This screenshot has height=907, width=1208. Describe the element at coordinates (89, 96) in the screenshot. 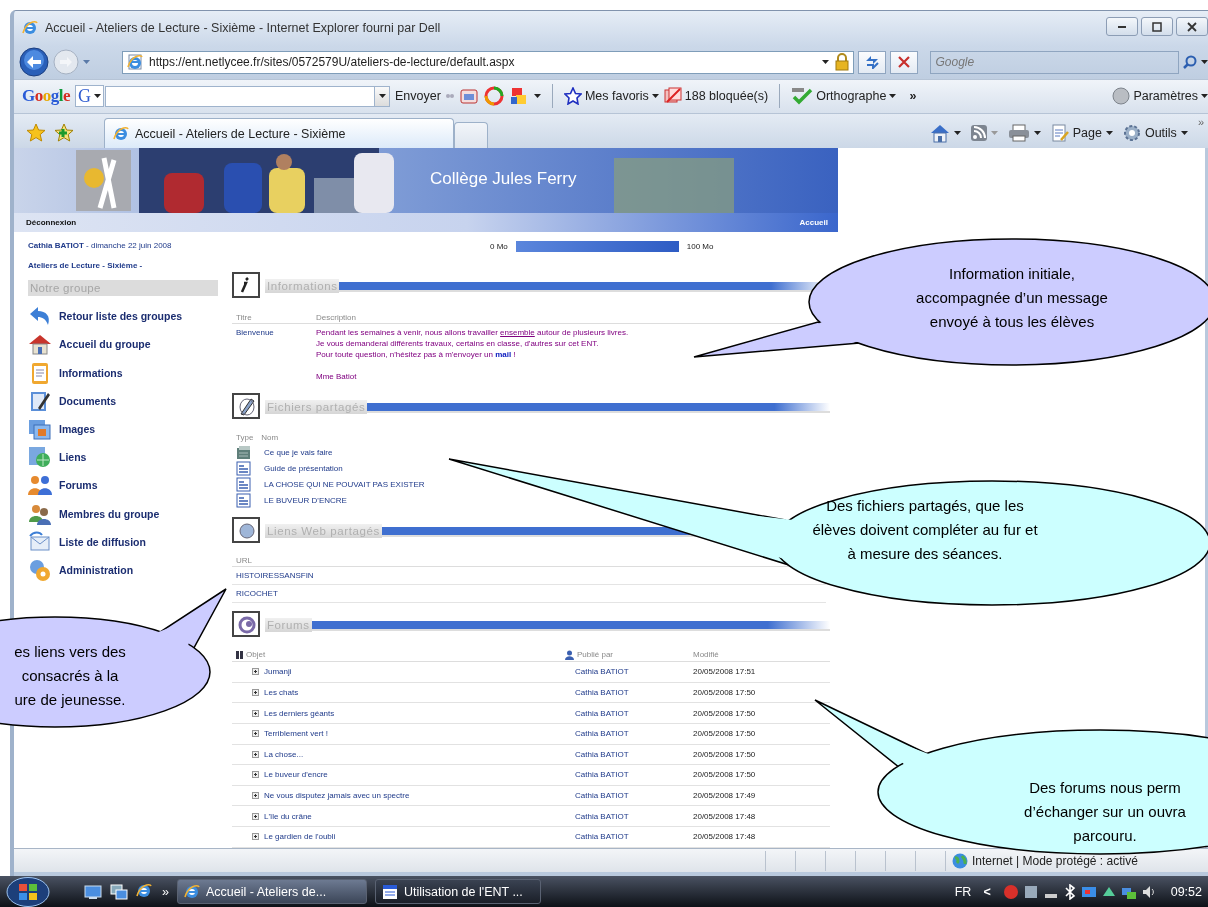

I see `search-engine-button: G` at that location.